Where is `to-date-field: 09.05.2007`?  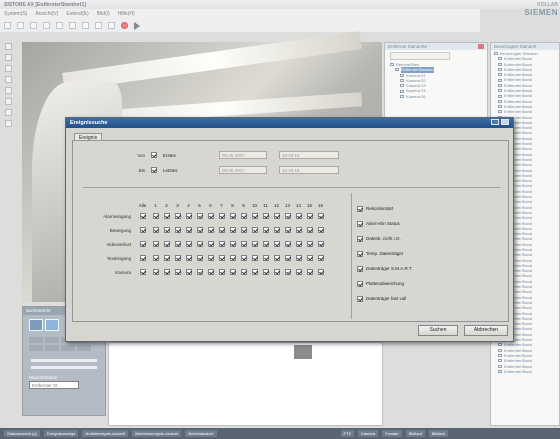 to-date-field: 09.05.2007 is located at coordinates (243, 170).